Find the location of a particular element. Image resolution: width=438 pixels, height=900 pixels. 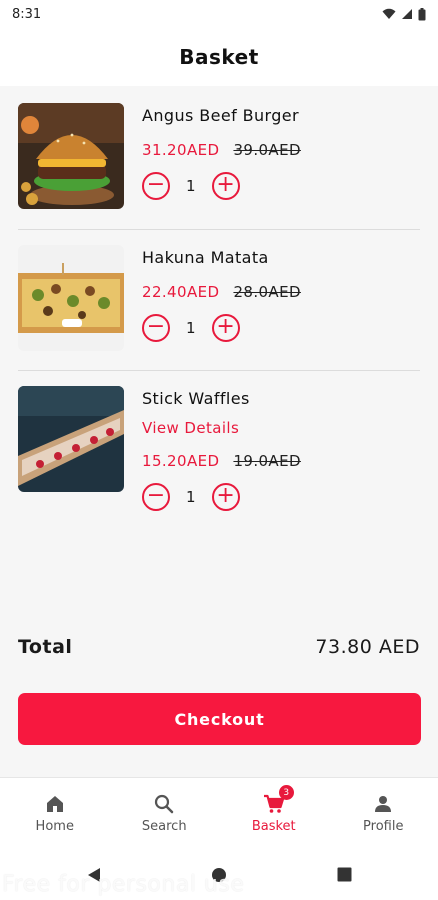

status-icons is located at coordinates (404, 14).